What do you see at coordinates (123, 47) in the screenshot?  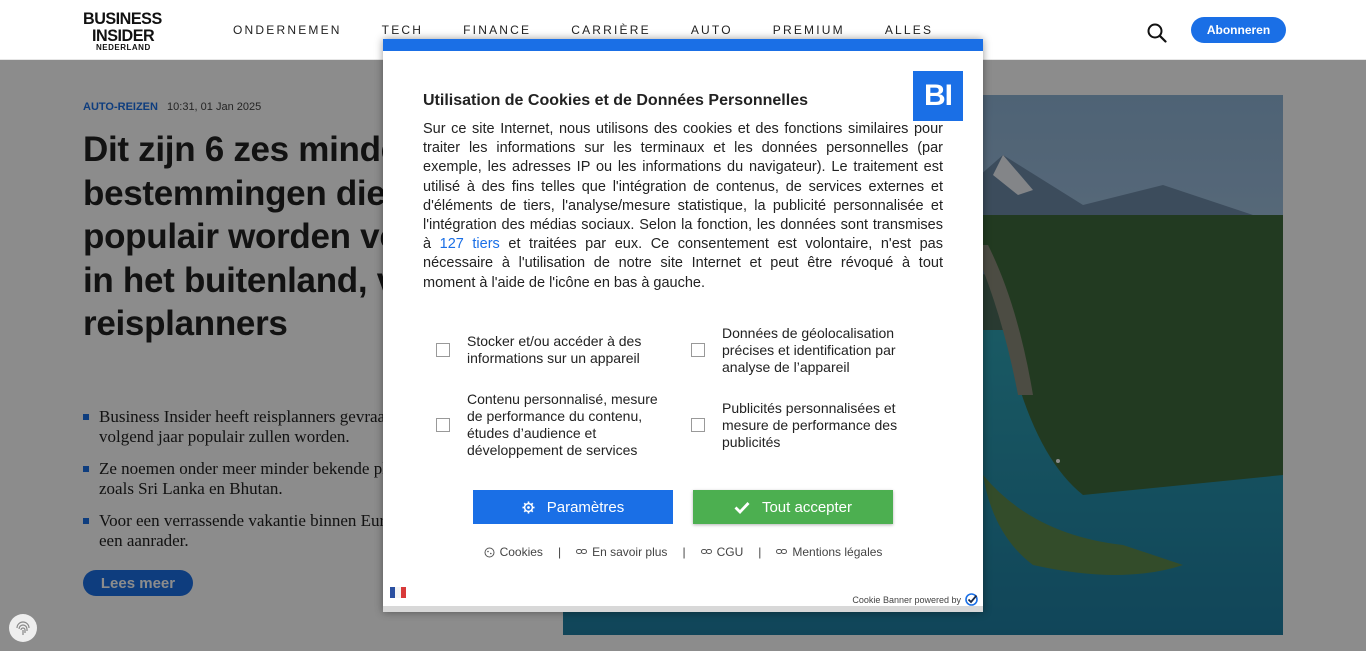 I see `logo-line-3: NEDERLAND` at bounding box center [123, 47].